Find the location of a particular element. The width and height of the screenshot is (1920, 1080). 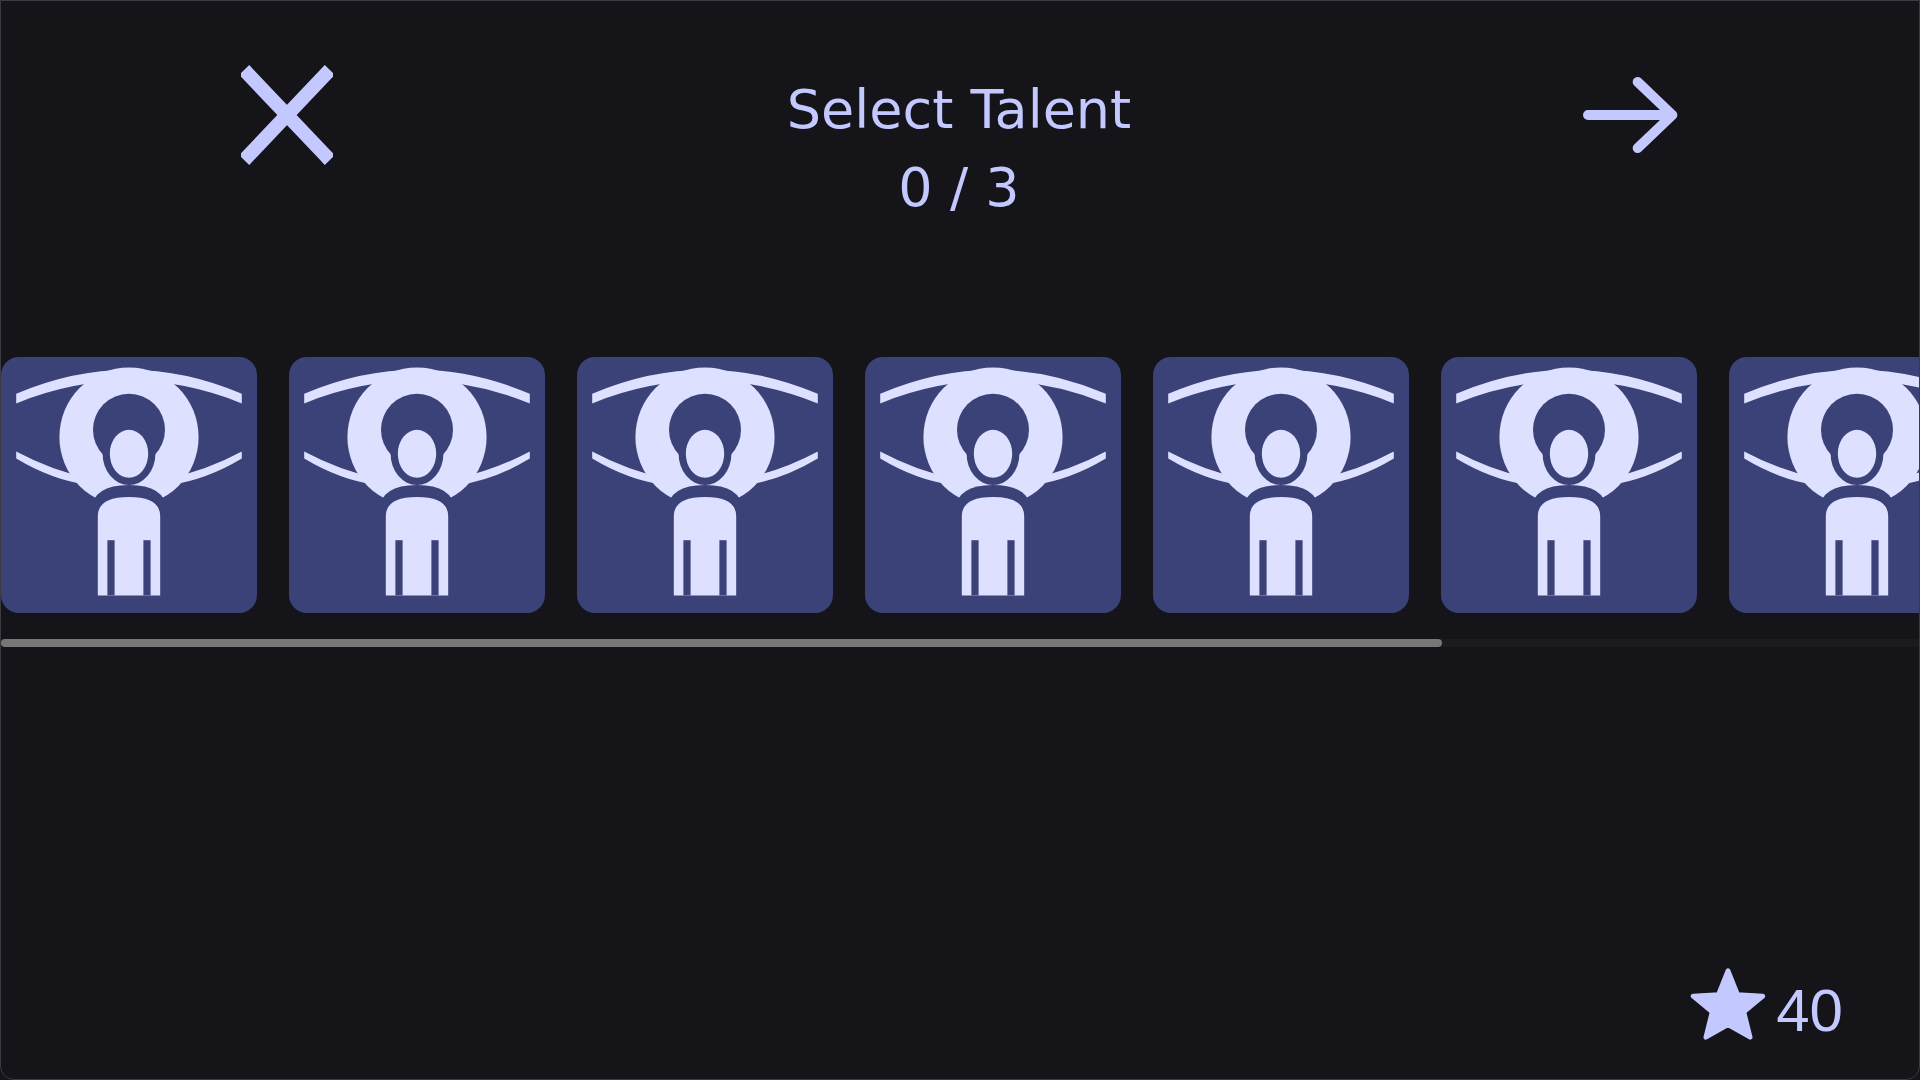

scrollbar is located at coordinates (960, 643).